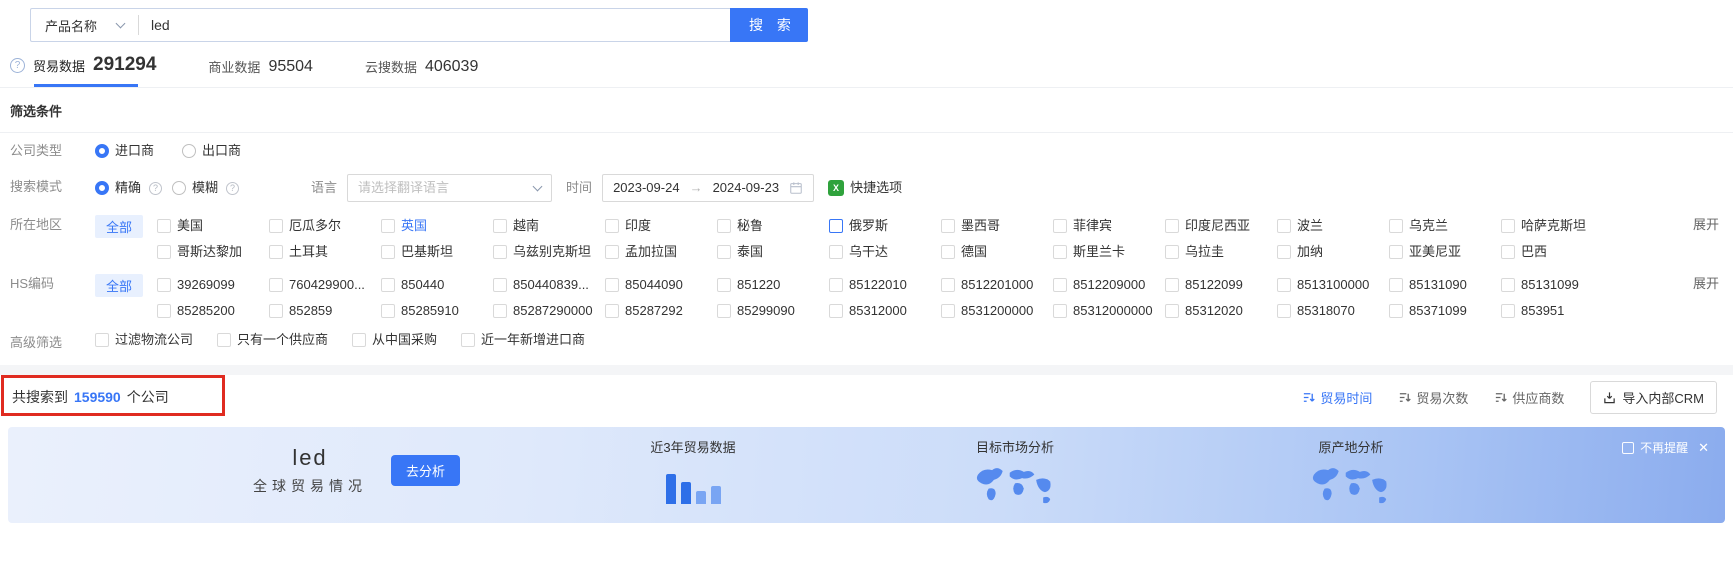 The height and width of the screenshot is (570, 1733). Describe the element at coordinates (1703, 448) in the screenshot. I see `close-icon: ✕` at that location.